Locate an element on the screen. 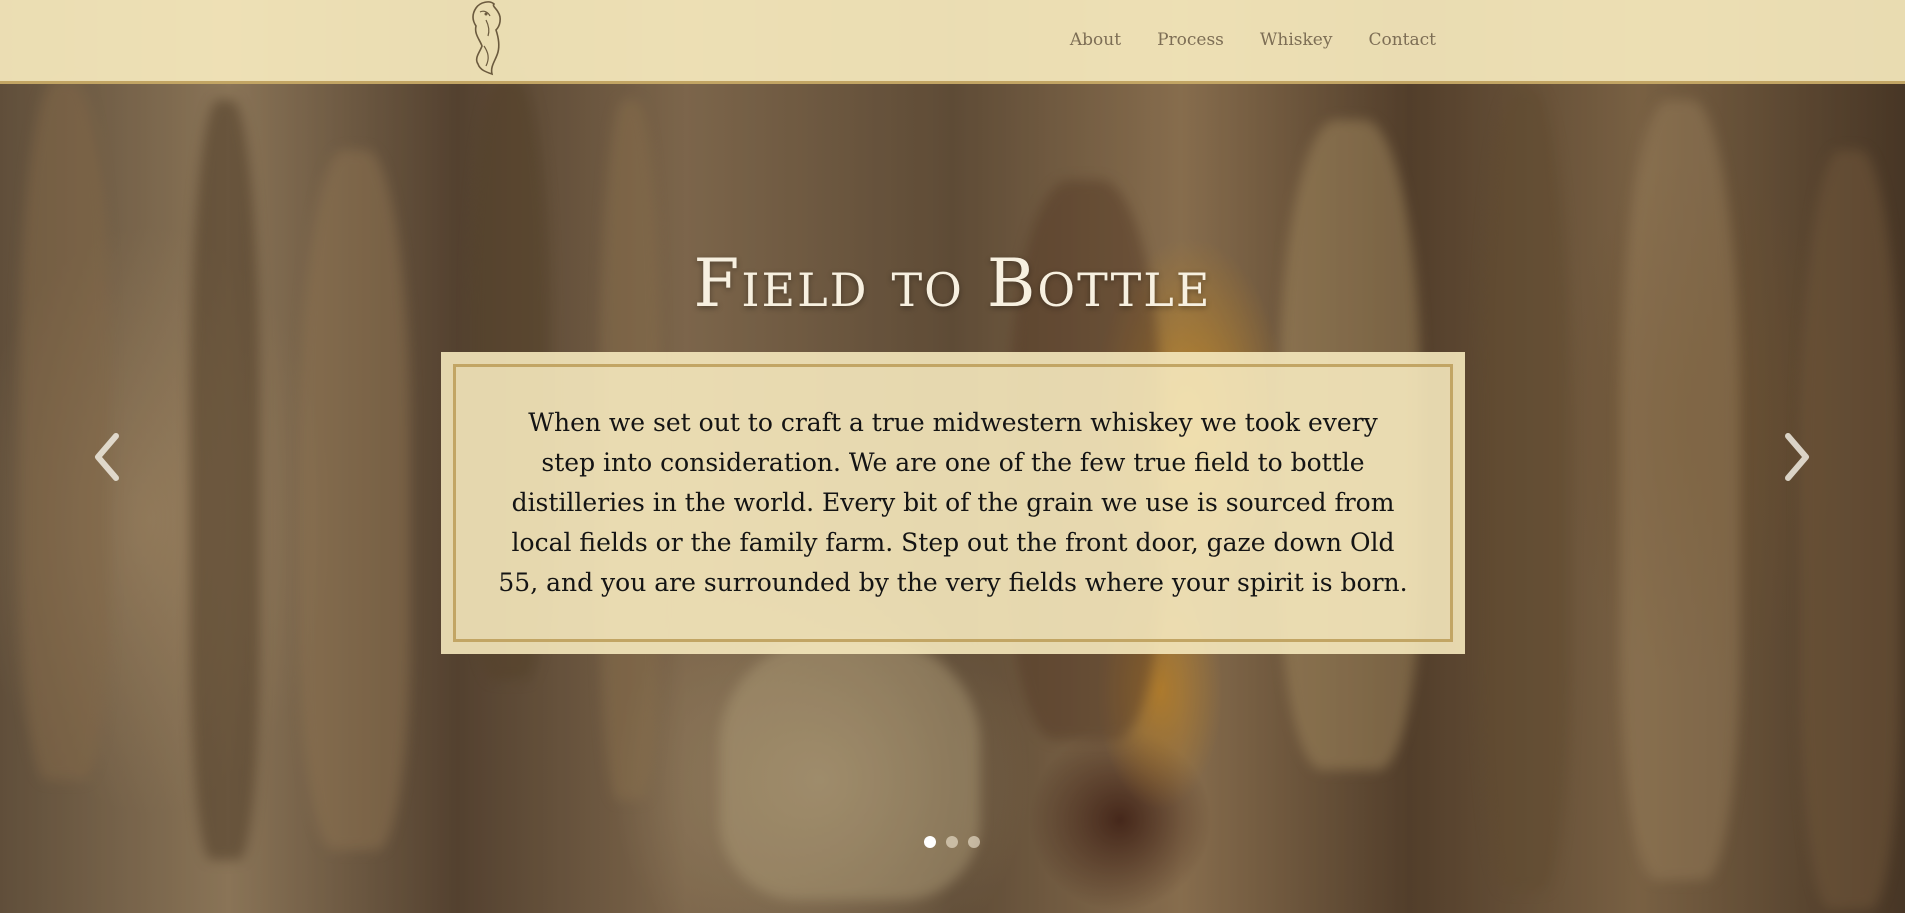 This screenshot has height=913, width=1905. horse-head-logo-icon is located at coordinates (486, 40).